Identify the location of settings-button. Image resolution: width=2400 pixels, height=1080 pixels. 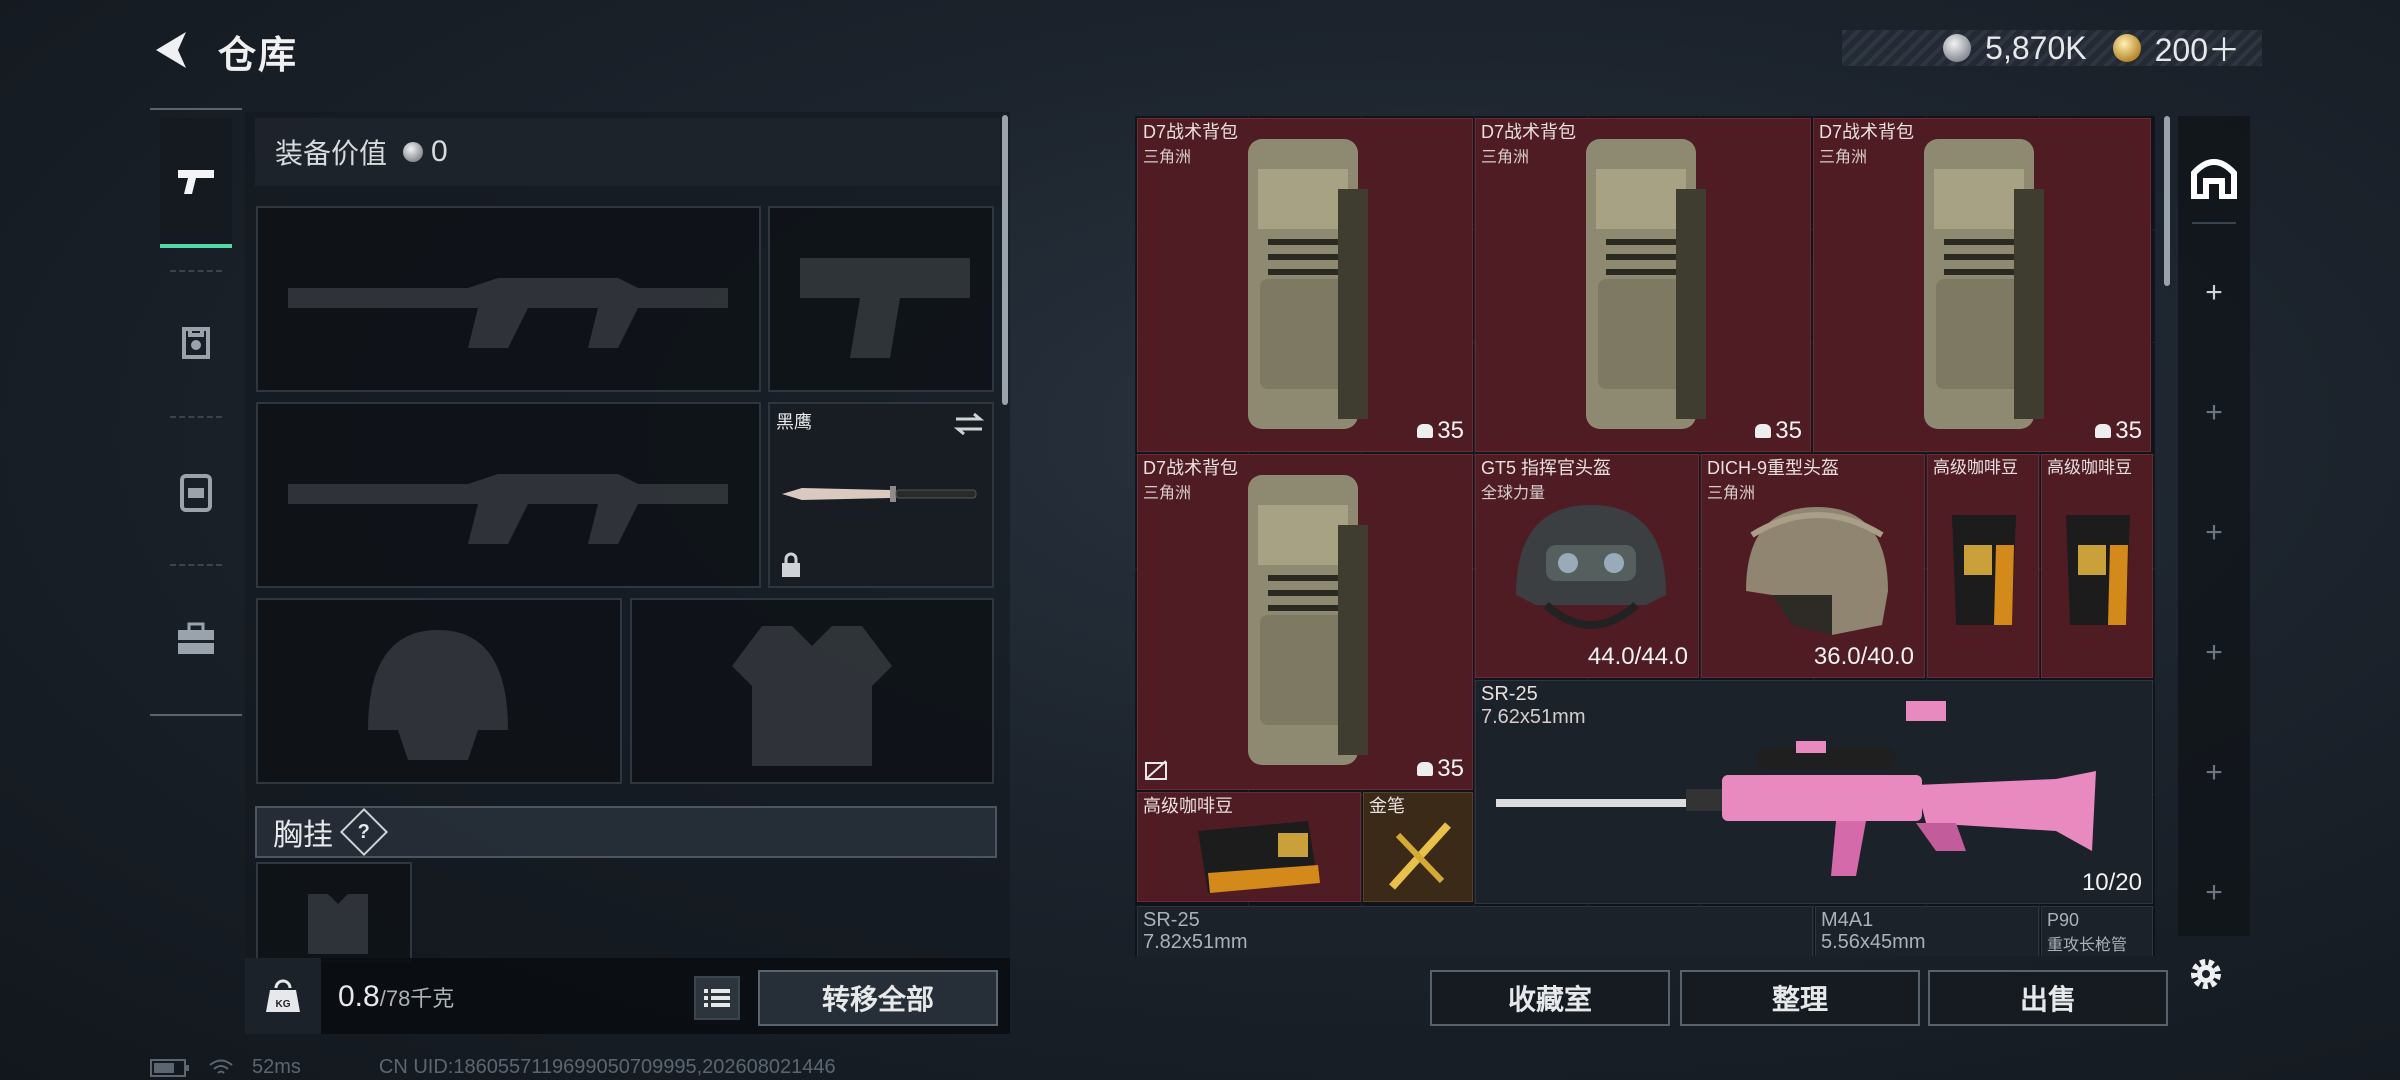
(2206, 974).